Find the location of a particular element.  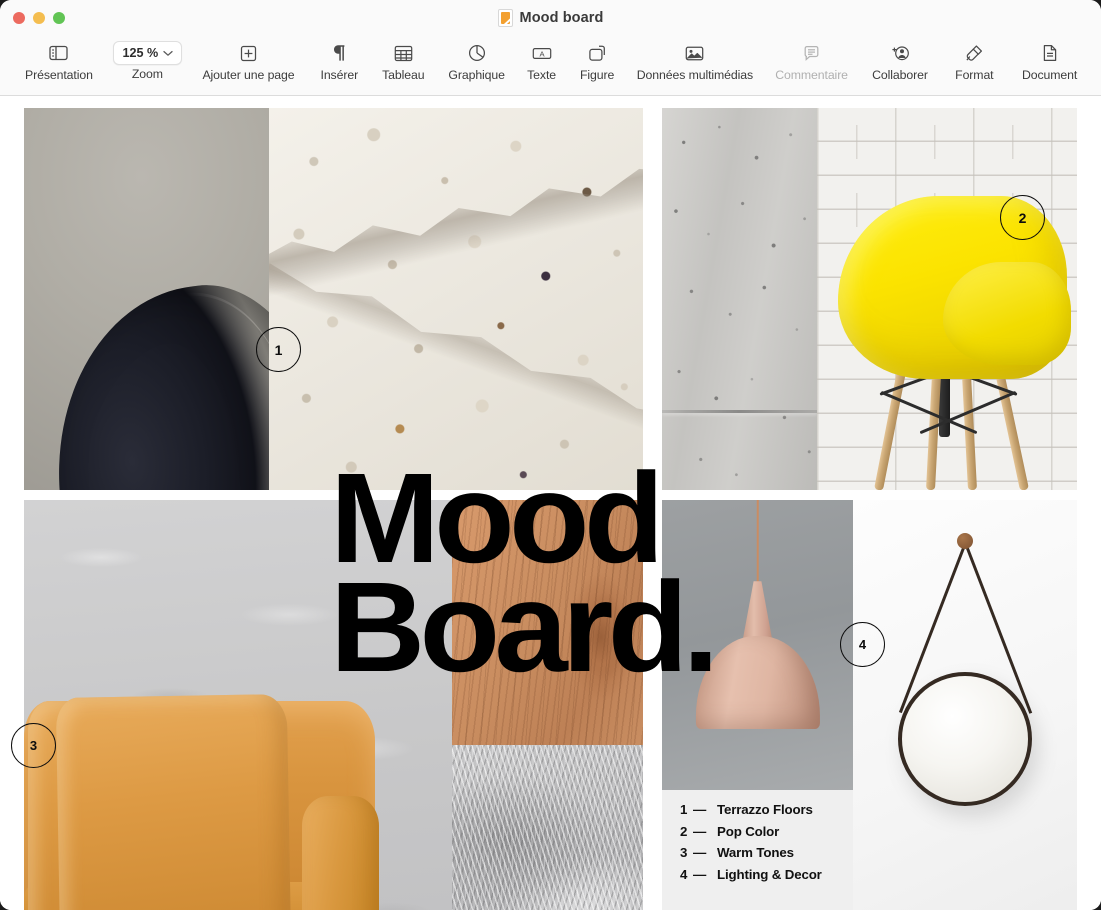

toolbar-button-shape: Figure is located at coordinates (597, 59).